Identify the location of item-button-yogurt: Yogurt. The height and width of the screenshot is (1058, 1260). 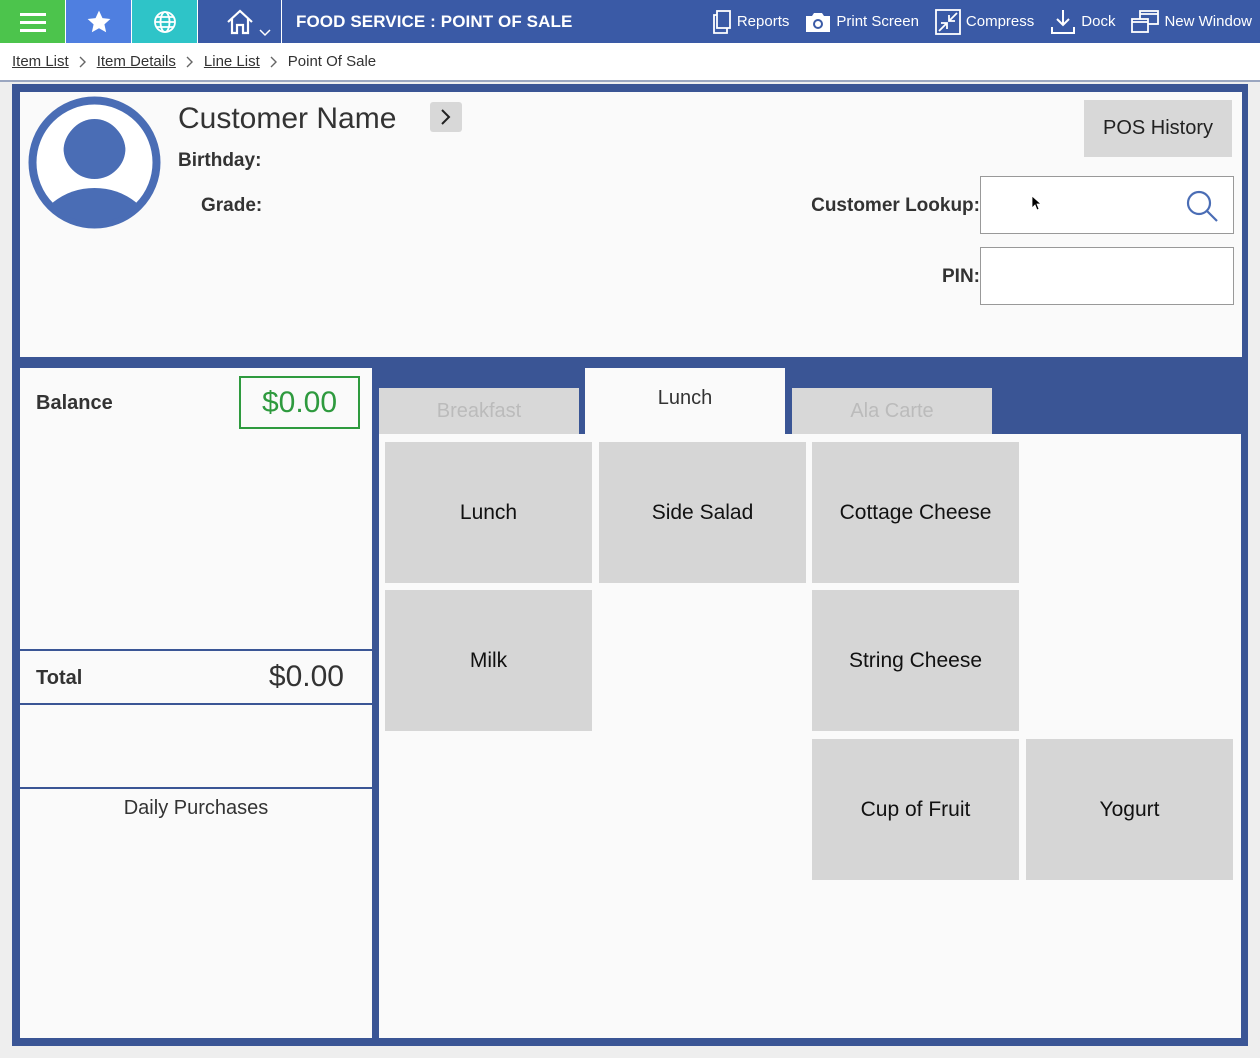
(1129, 809).